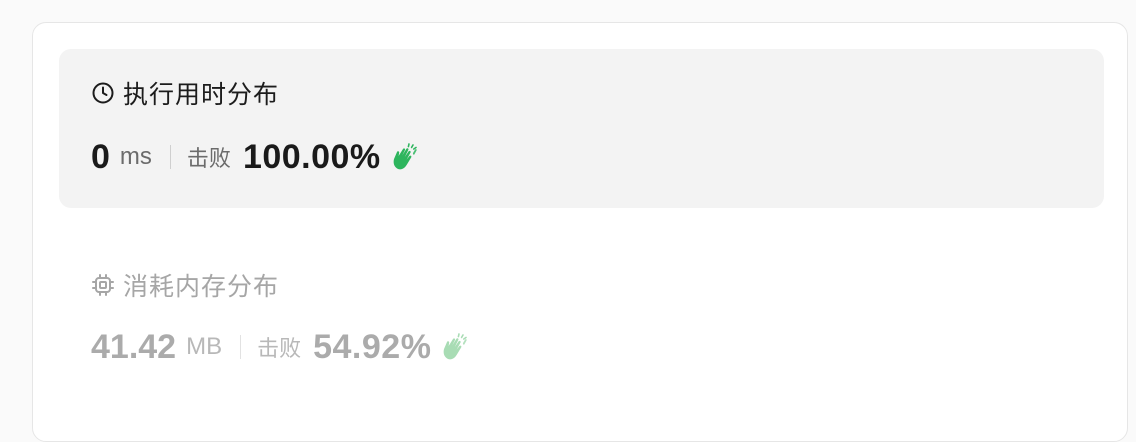  I want to click on memory-beat-percent: 54.92%, so click(372, 346).